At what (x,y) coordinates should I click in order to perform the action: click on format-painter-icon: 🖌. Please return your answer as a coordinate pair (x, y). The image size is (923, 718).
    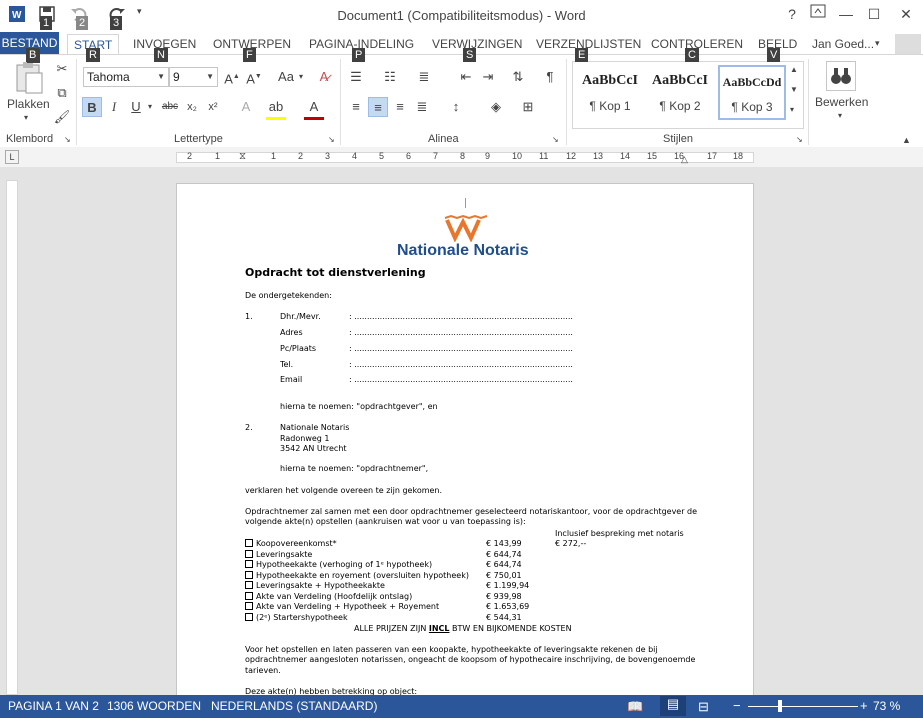
    Looking at the image, I should click on (62, 117).